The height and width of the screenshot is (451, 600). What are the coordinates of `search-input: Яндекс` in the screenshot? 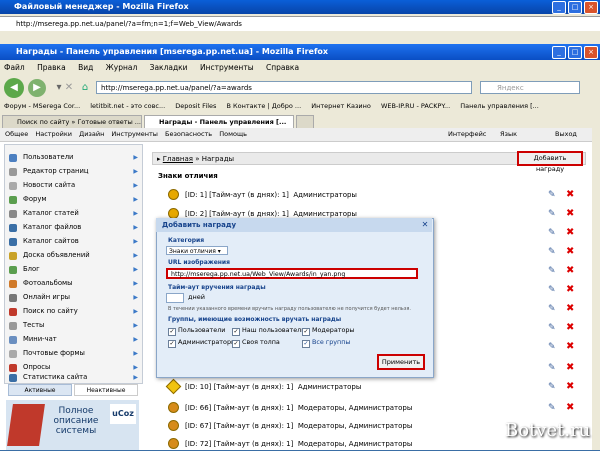 It's located at (530, 87).